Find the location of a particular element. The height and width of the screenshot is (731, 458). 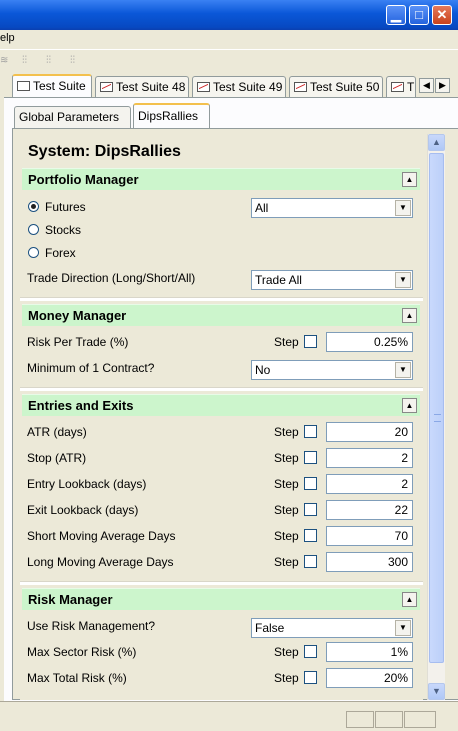

min-contract-select: No ▼ is located at coordinates (332, 370).